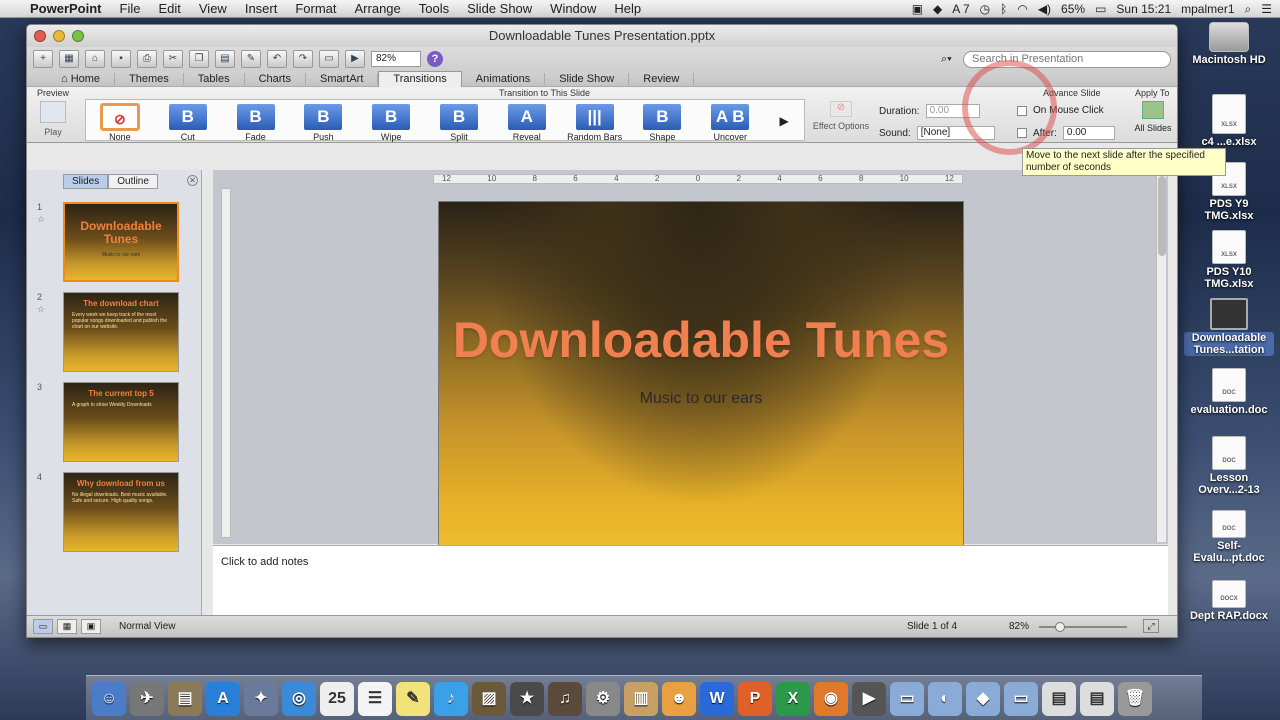 The height and width of the screenshot is (720, 1280). Describe the element at coordinates (701, 340) in the screenshot. I see `slide-title: Downloadable Tunes` at that location.